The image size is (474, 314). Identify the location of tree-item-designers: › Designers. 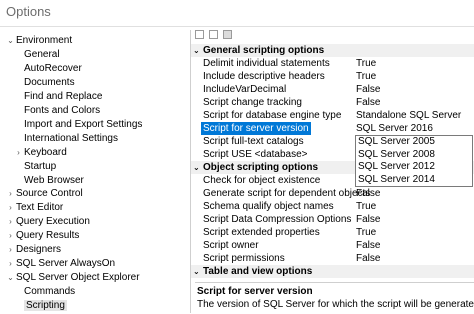
(35, 249).